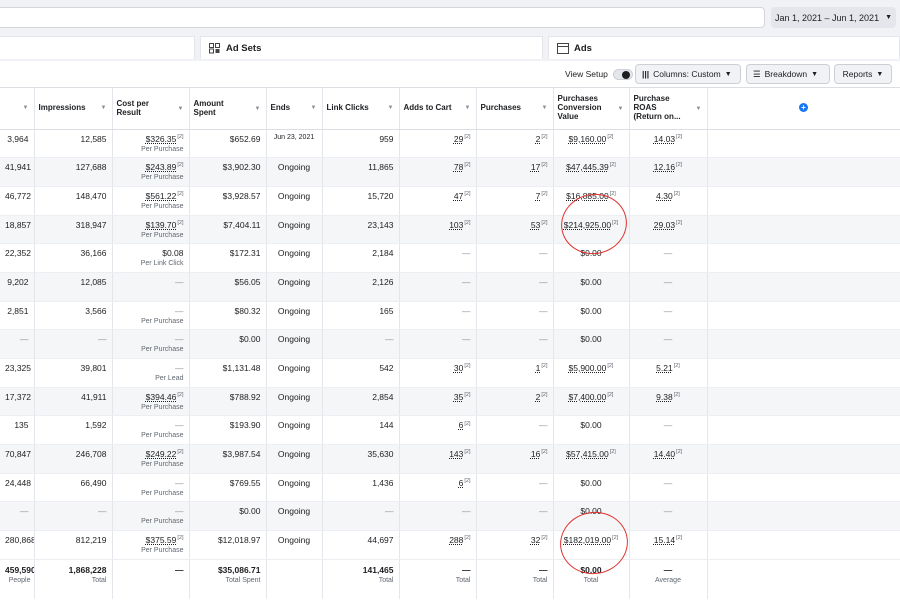 This screenshot has height=600, width=900. Describe the element at coordinates (73, 579) in the screenshot. I see `total-impressions: 1,868,228 Total` at that location.